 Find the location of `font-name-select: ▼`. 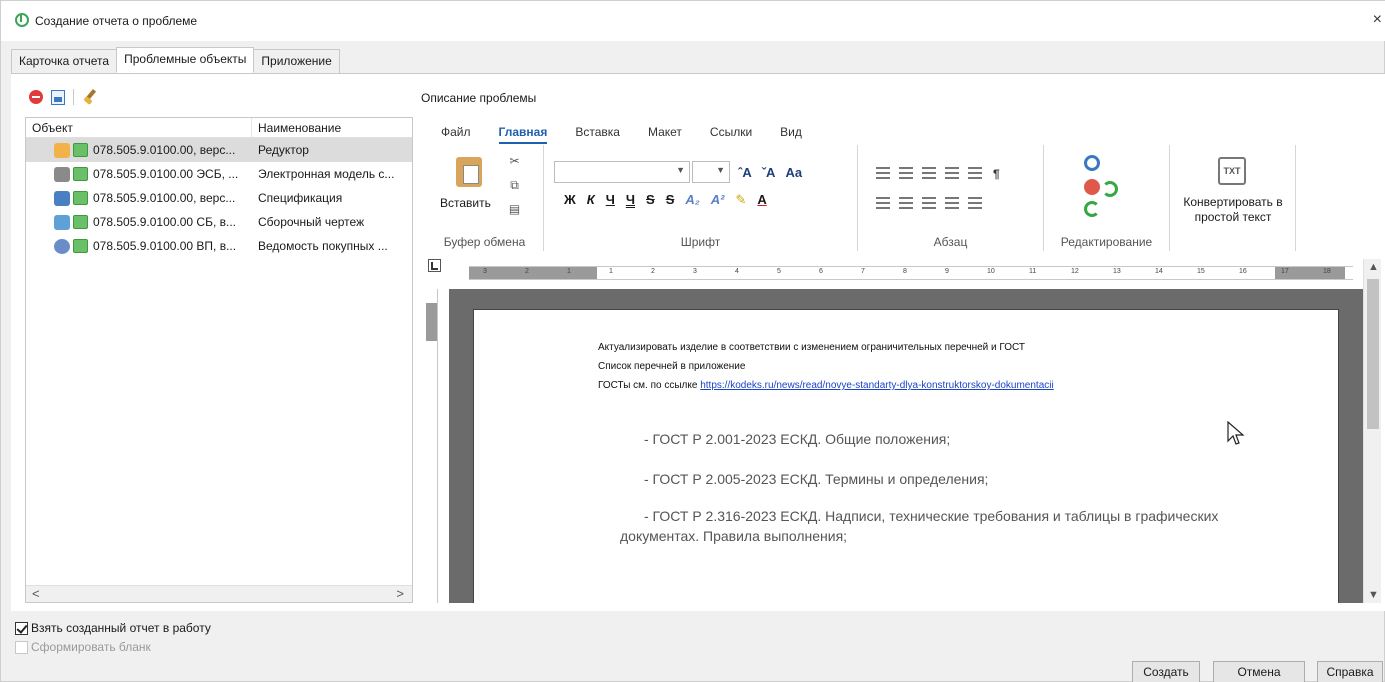

font-name-select: ▼ is located at coordinates (622, 172).